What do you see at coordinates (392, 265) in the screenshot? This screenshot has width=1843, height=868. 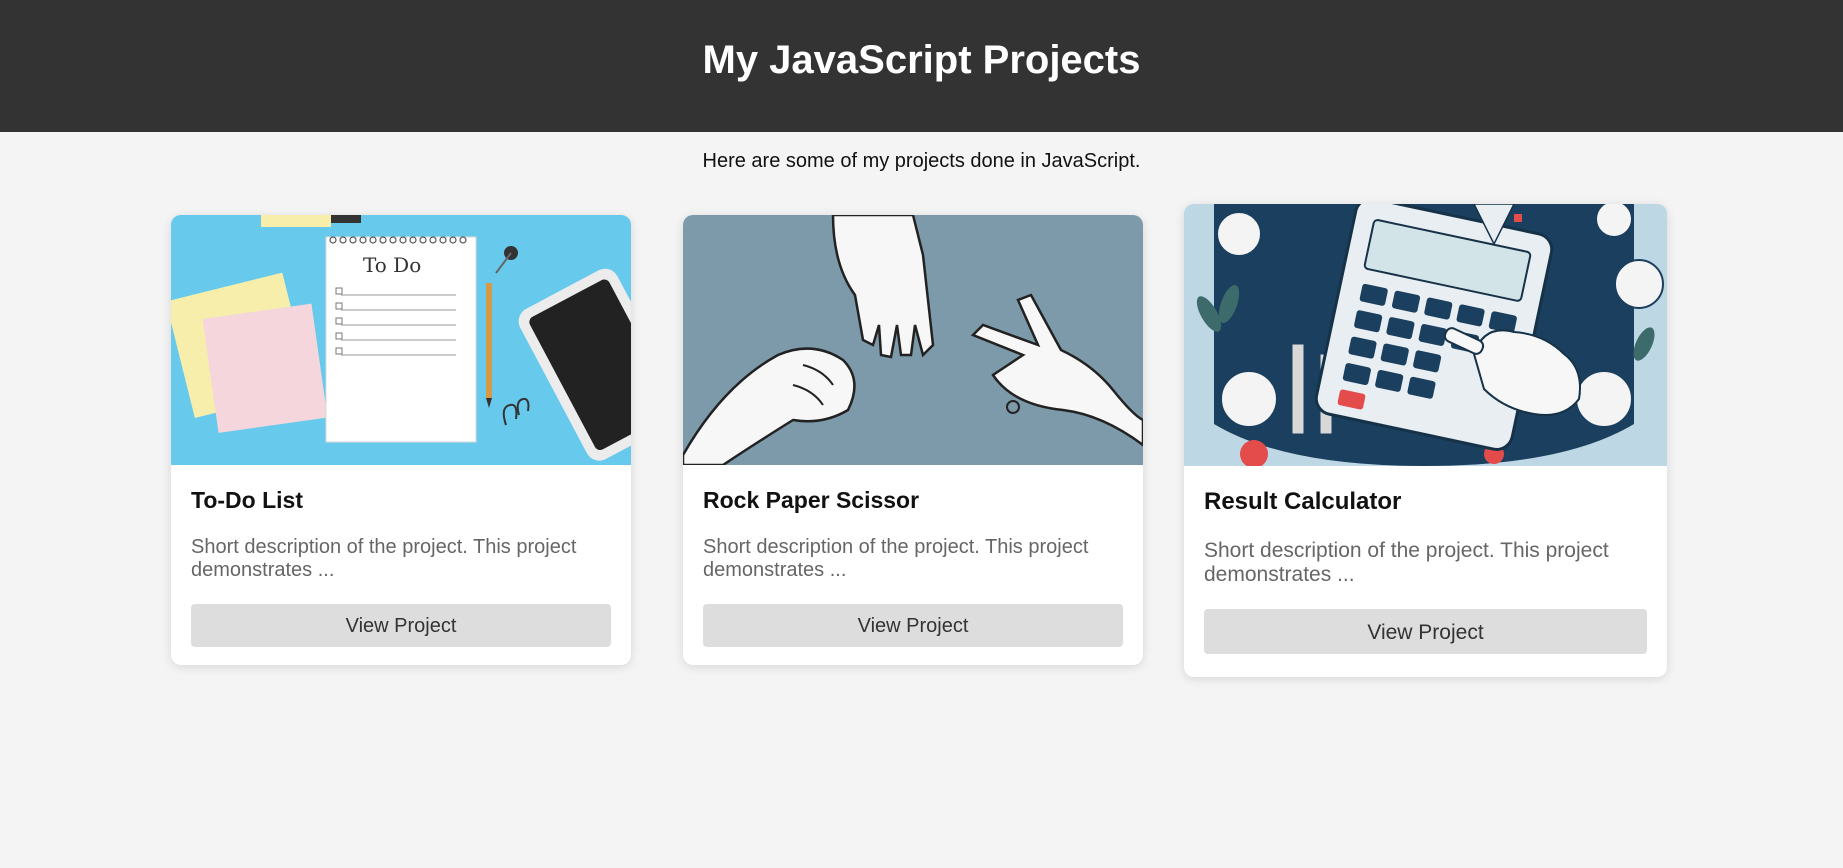 I see `todo-image-text: To Do` at bounding box center [392, 265].